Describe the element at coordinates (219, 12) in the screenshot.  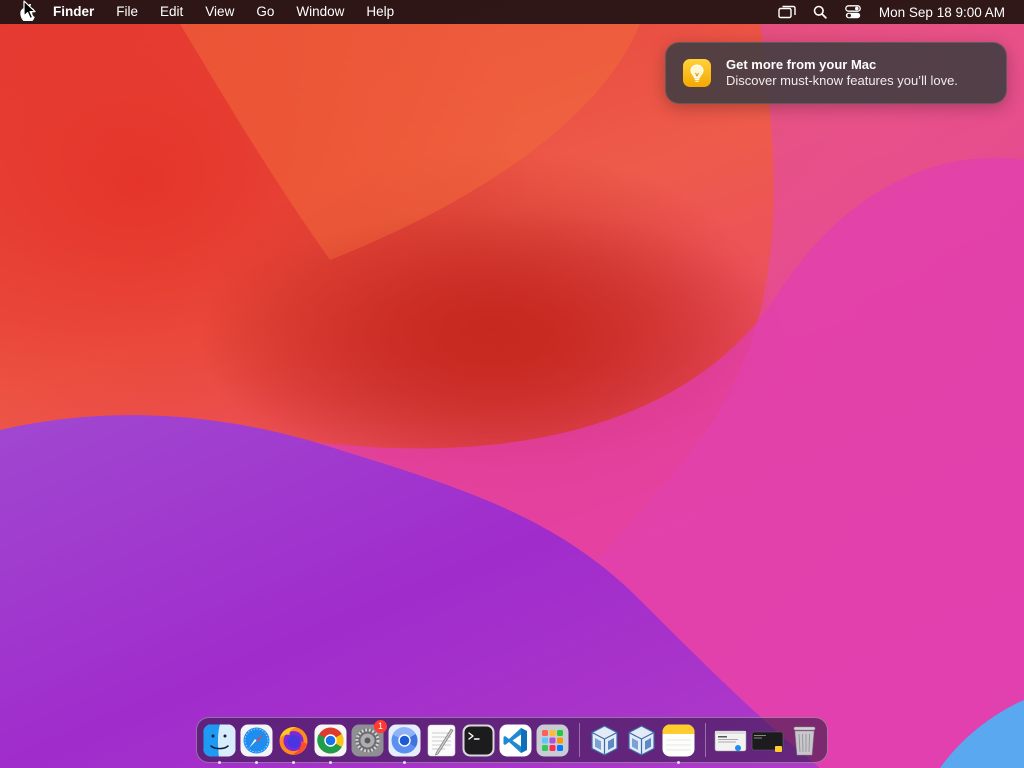
I see `menu-view: View` at that location.